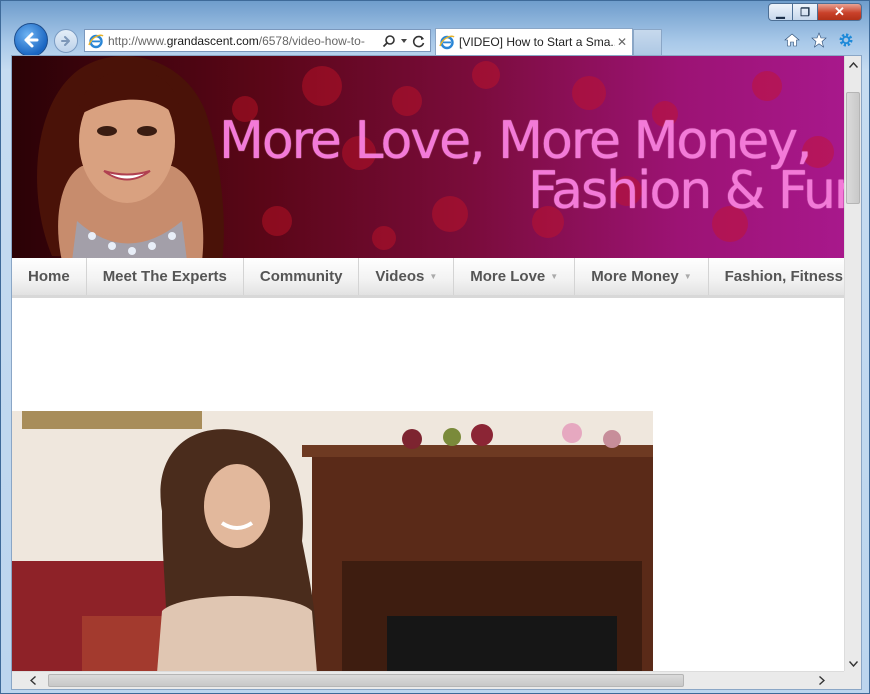 This screenshot has height=694, width=870. I want to click on url-domain: grandascent.com, so click(212, 40).